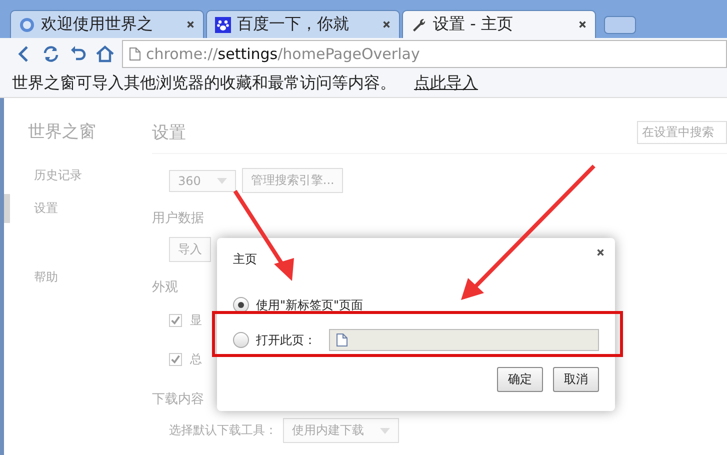  I want to click on page-title: 设置, so click(169, 133).